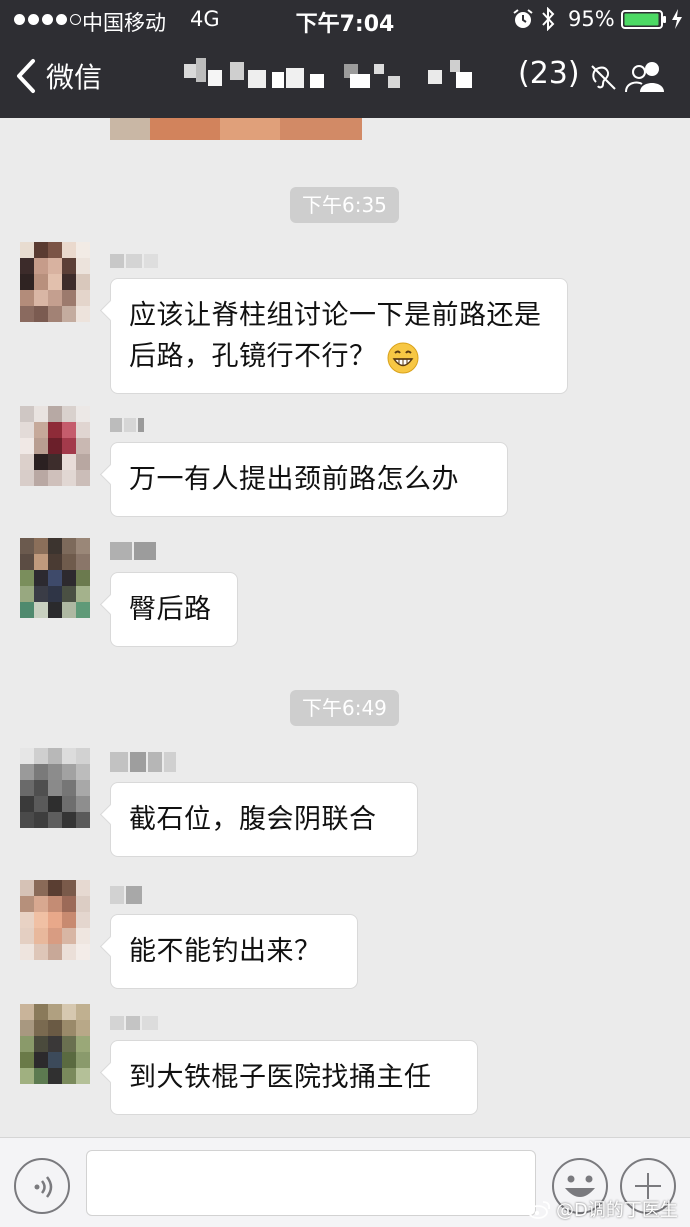 The height and width of the screenshot is (1227, 690). I want to click on previous-image-message, so click(236, 129).